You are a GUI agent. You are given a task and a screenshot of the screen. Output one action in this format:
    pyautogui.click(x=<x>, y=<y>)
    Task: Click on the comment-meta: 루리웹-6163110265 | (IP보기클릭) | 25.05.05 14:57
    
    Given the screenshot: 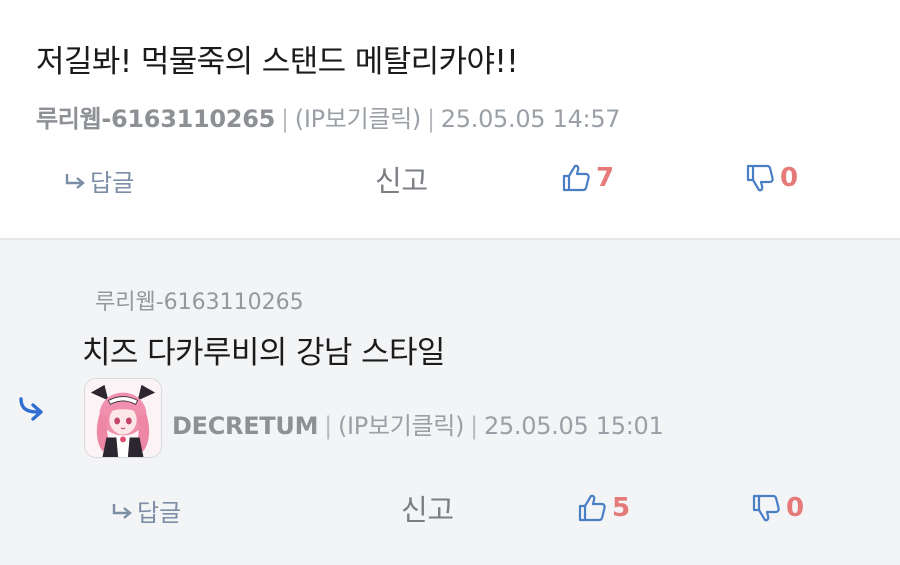 What is the action you would take?
    pyautogui.click(x=328, y=116)
    